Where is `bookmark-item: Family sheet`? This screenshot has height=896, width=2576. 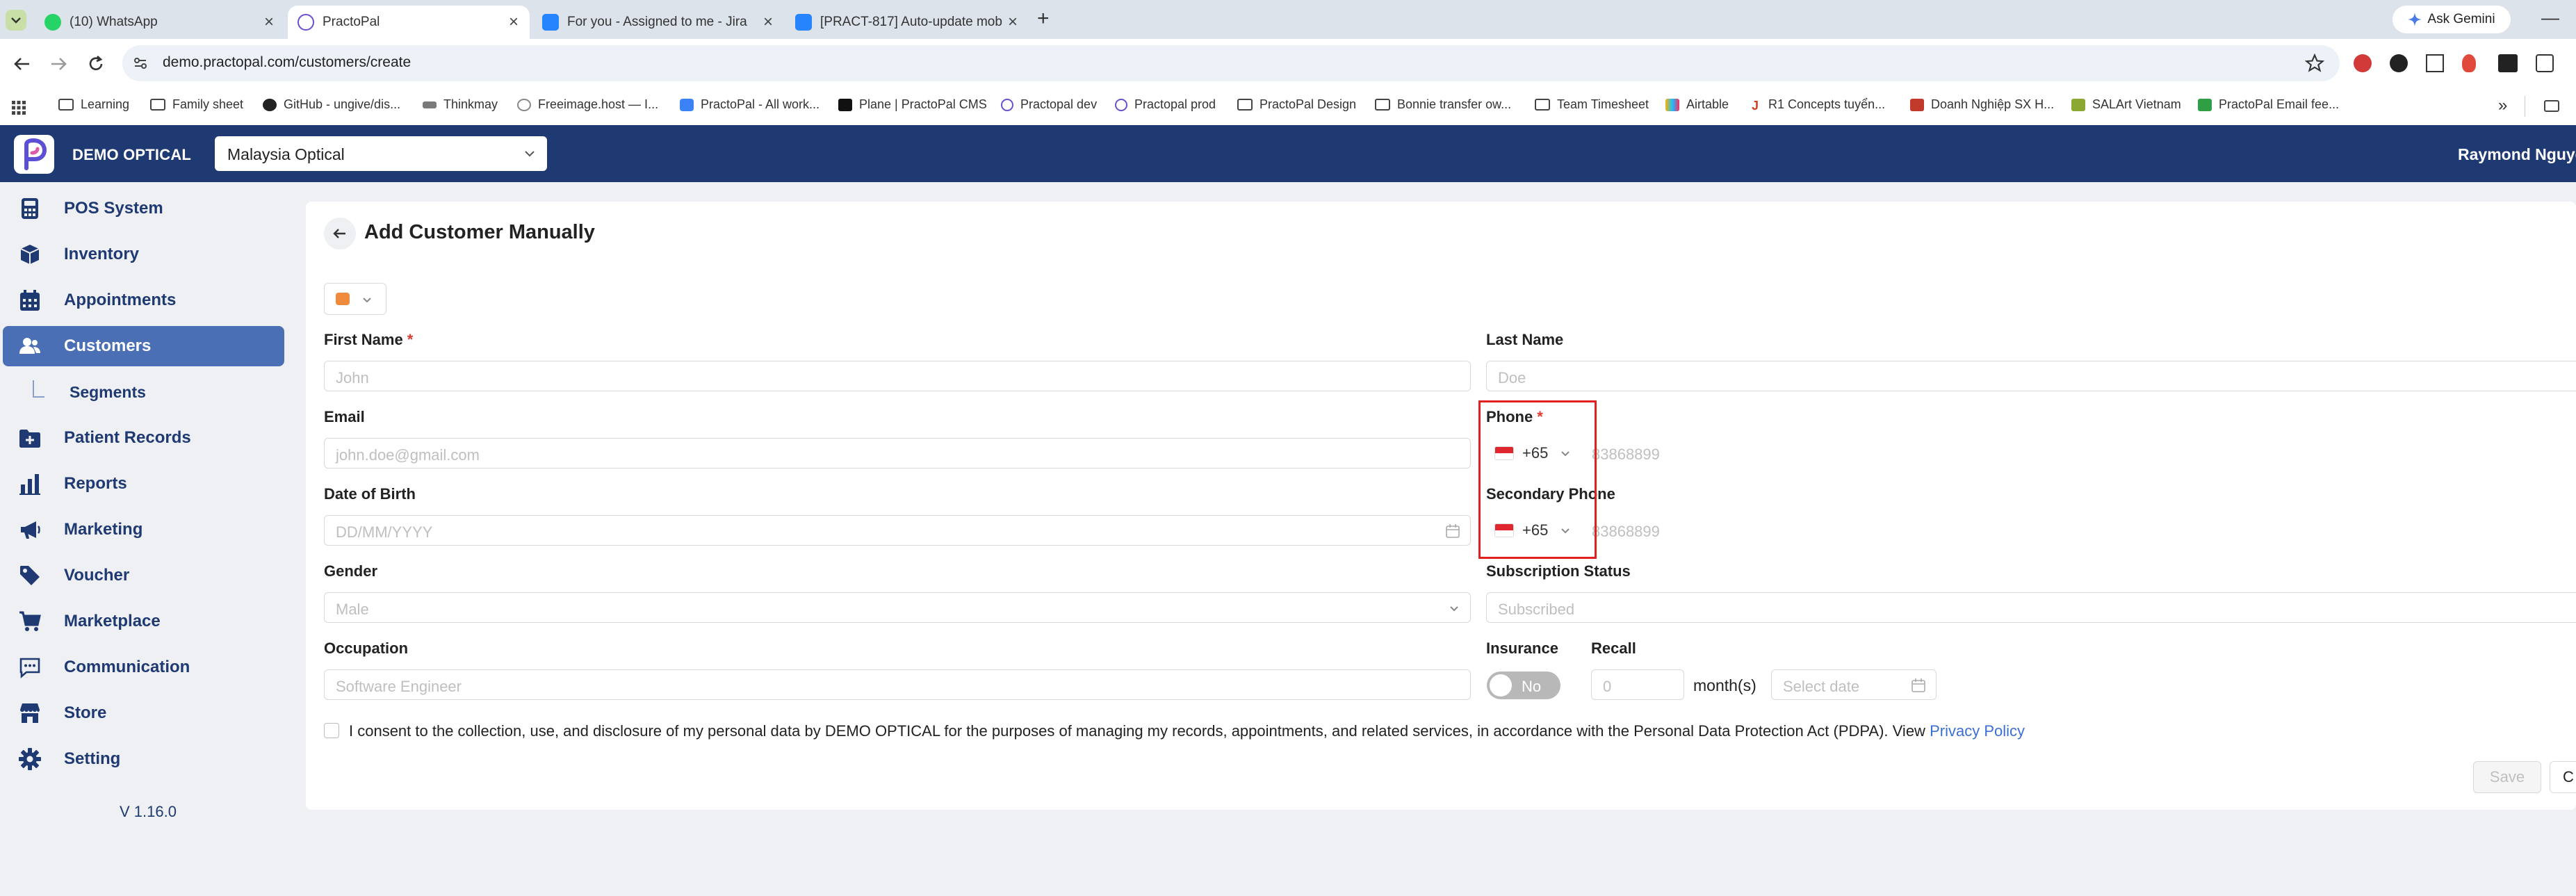
bookmark-item: Family sheet is located at coordinates (196, 105).